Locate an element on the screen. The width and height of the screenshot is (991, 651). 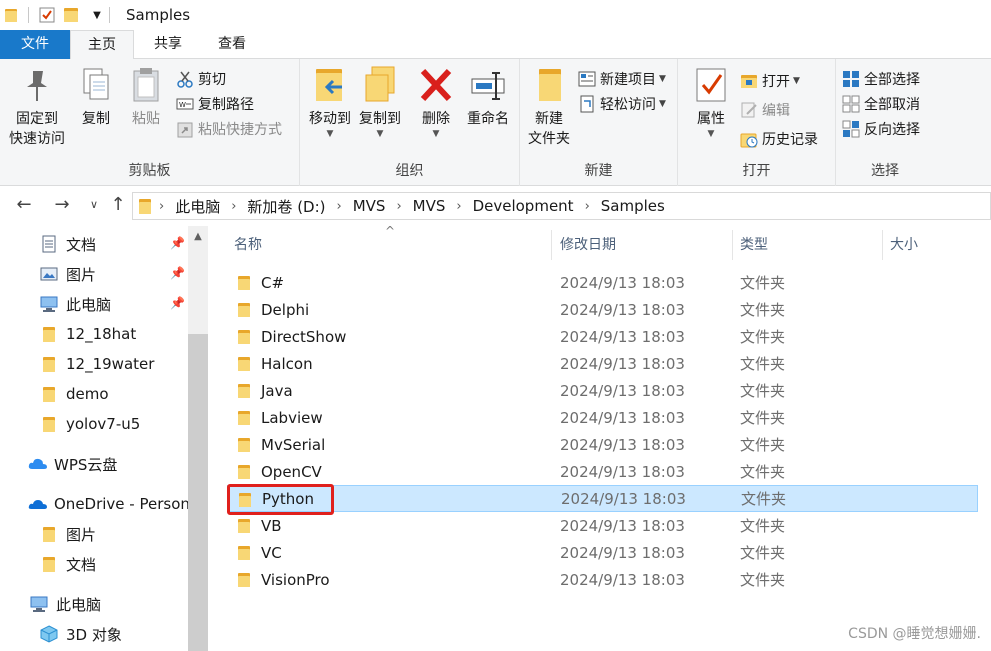
properties-button: 属性 ▼ is located at coordinates (711, 102).